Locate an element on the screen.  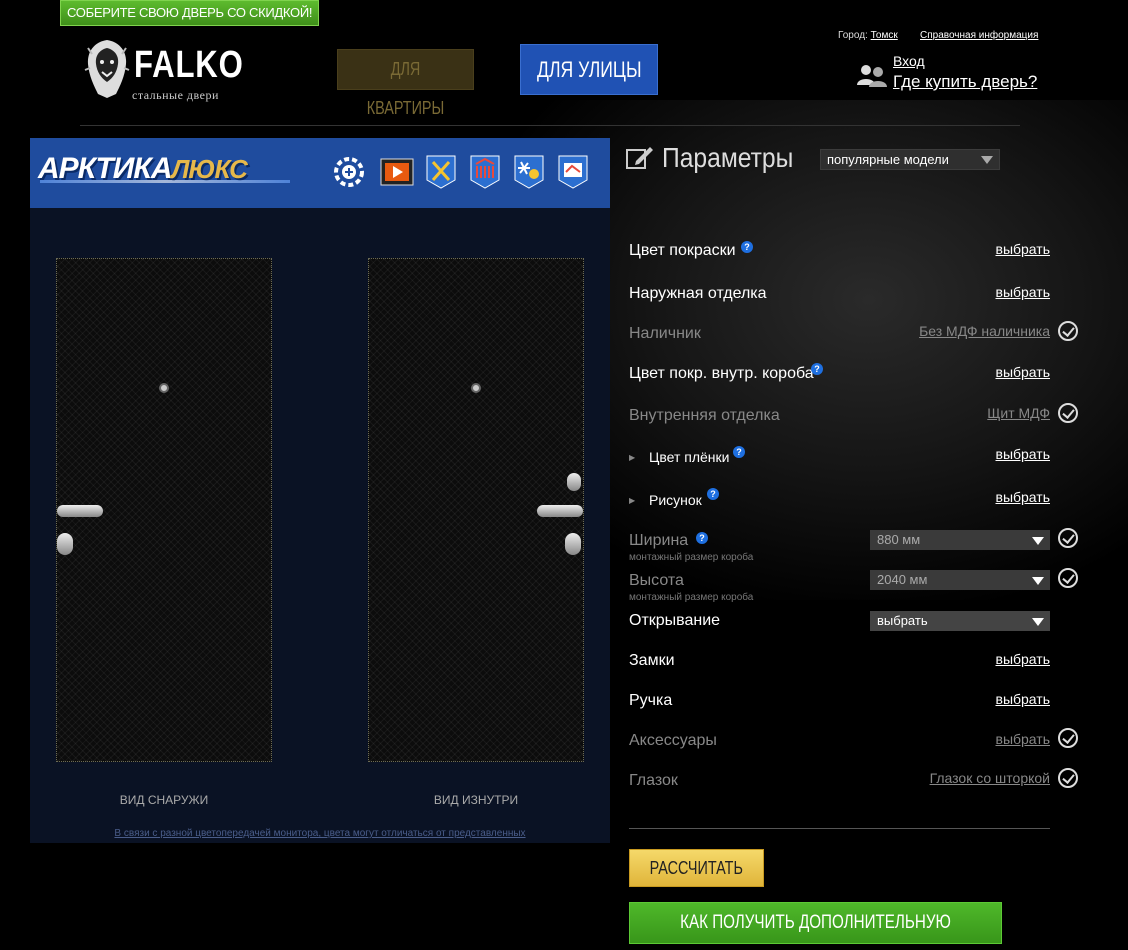
param-locks: Замки is located at coordinates (652, 660).